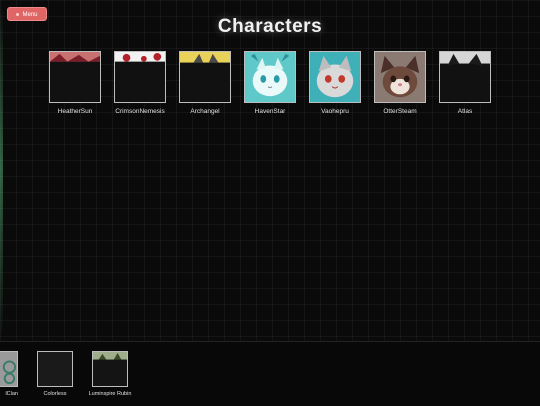  I want to click on character-name: lClan, so click(11, 394).